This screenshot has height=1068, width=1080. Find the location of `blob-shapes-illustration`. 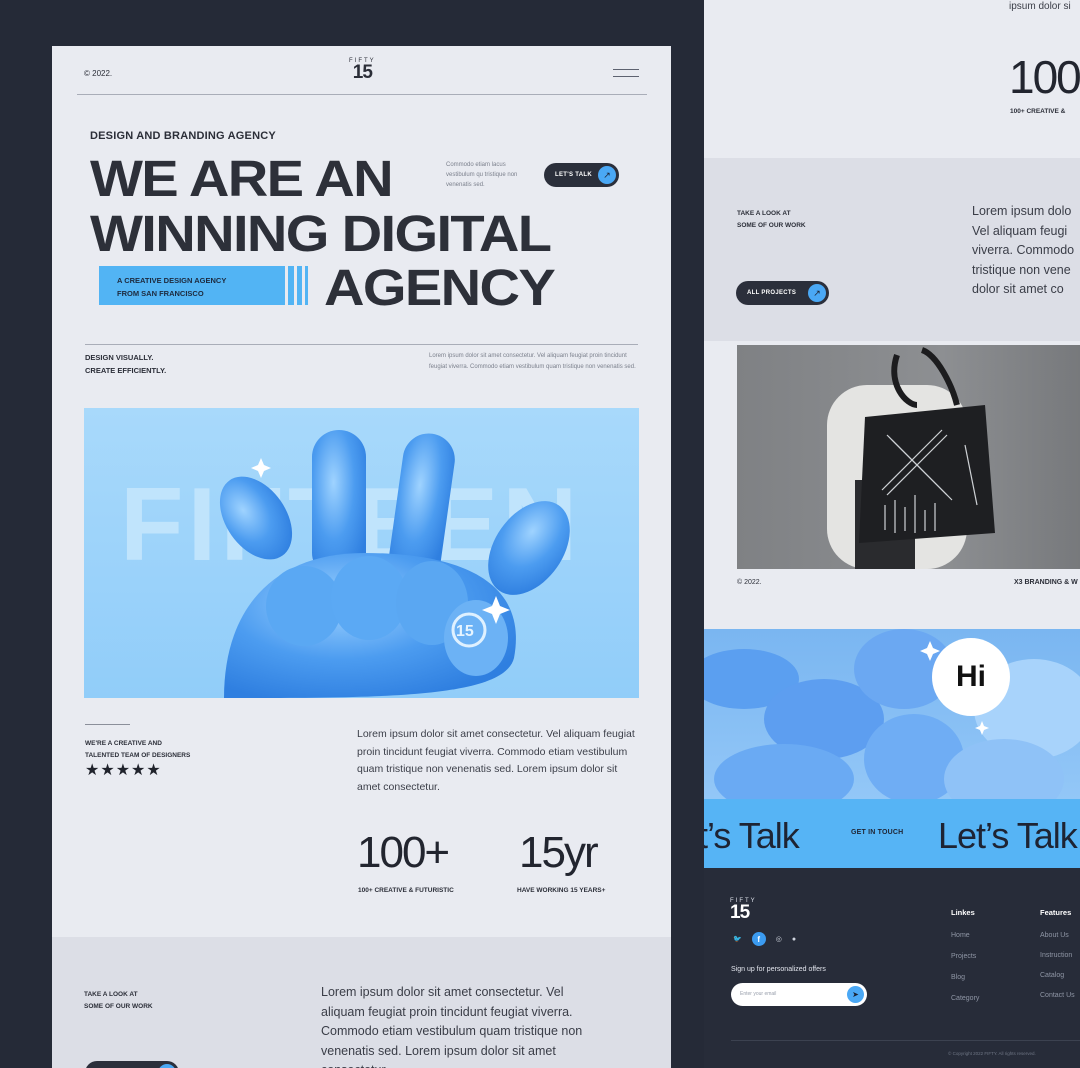

blob-shapes-illustration is located at coordinates (892, 714).